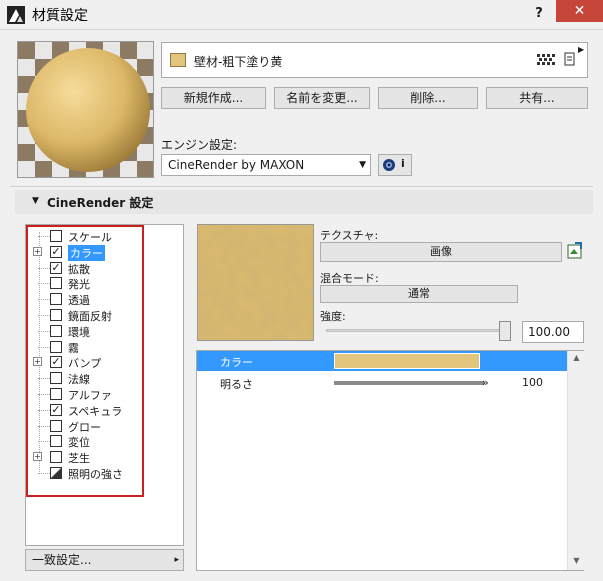  Describe the element at coordinates (35, 201) in the screenshot. I see `triangle-down-icon: ▼` at that location.